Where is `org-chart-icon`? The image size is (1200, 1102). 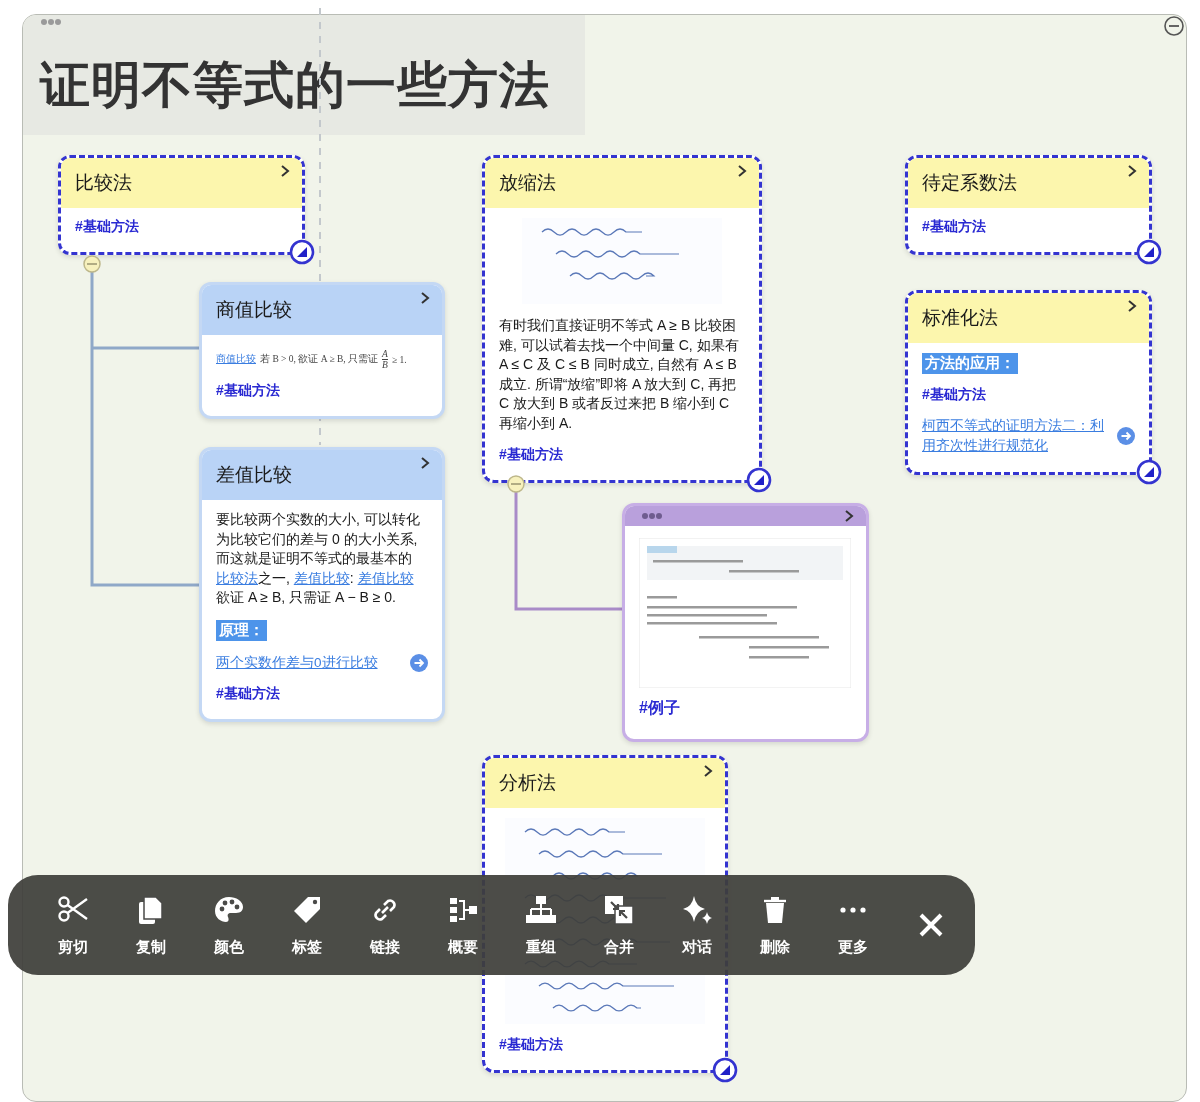 org-chart-icon is located at coordinates (541, 909).